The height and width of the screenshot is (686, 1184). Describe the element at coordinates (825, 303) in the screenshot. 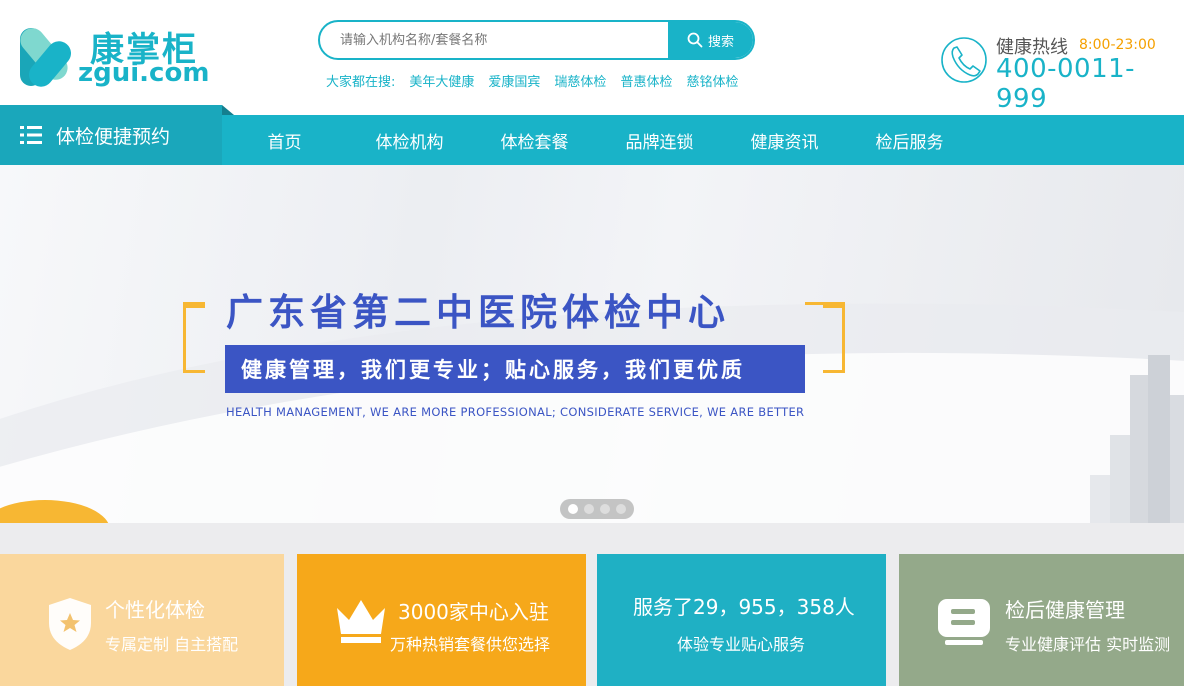

I see `banner-bracket-right-tick` at that location.